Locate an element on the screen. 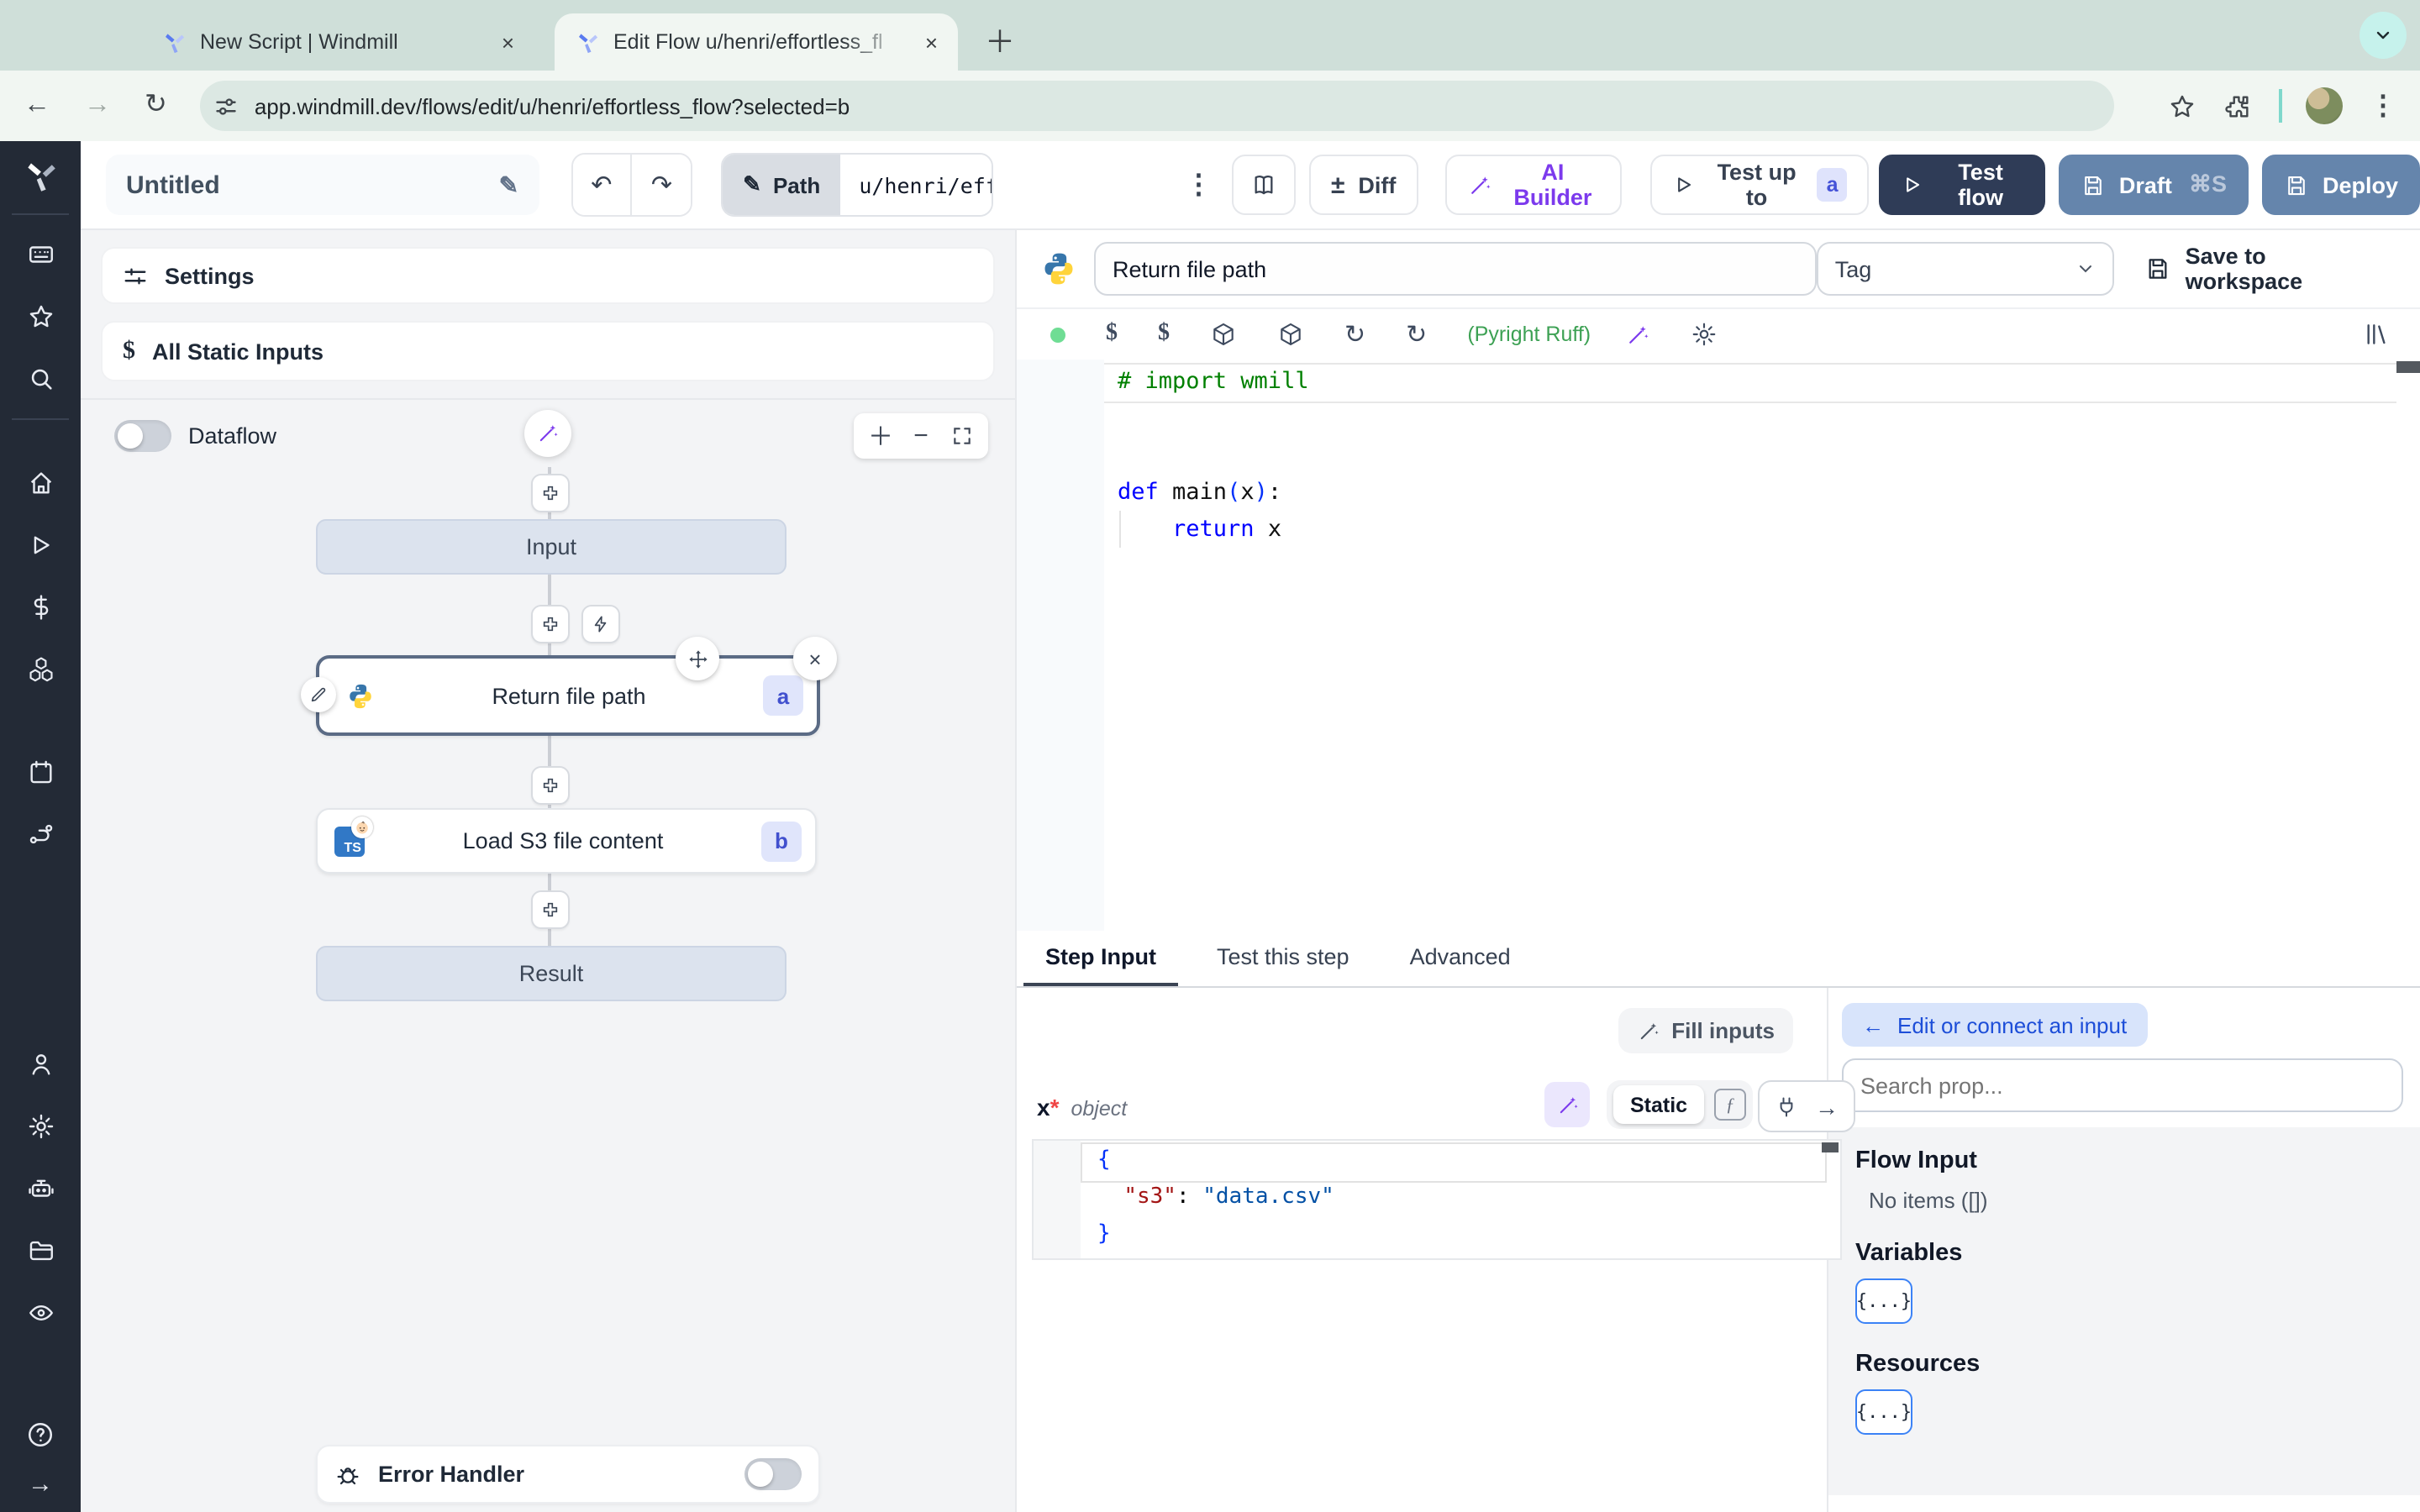 The height and width of the screenshot is (1512, 2420). sidebar-item-favorites is located at coordinates (40, 317).